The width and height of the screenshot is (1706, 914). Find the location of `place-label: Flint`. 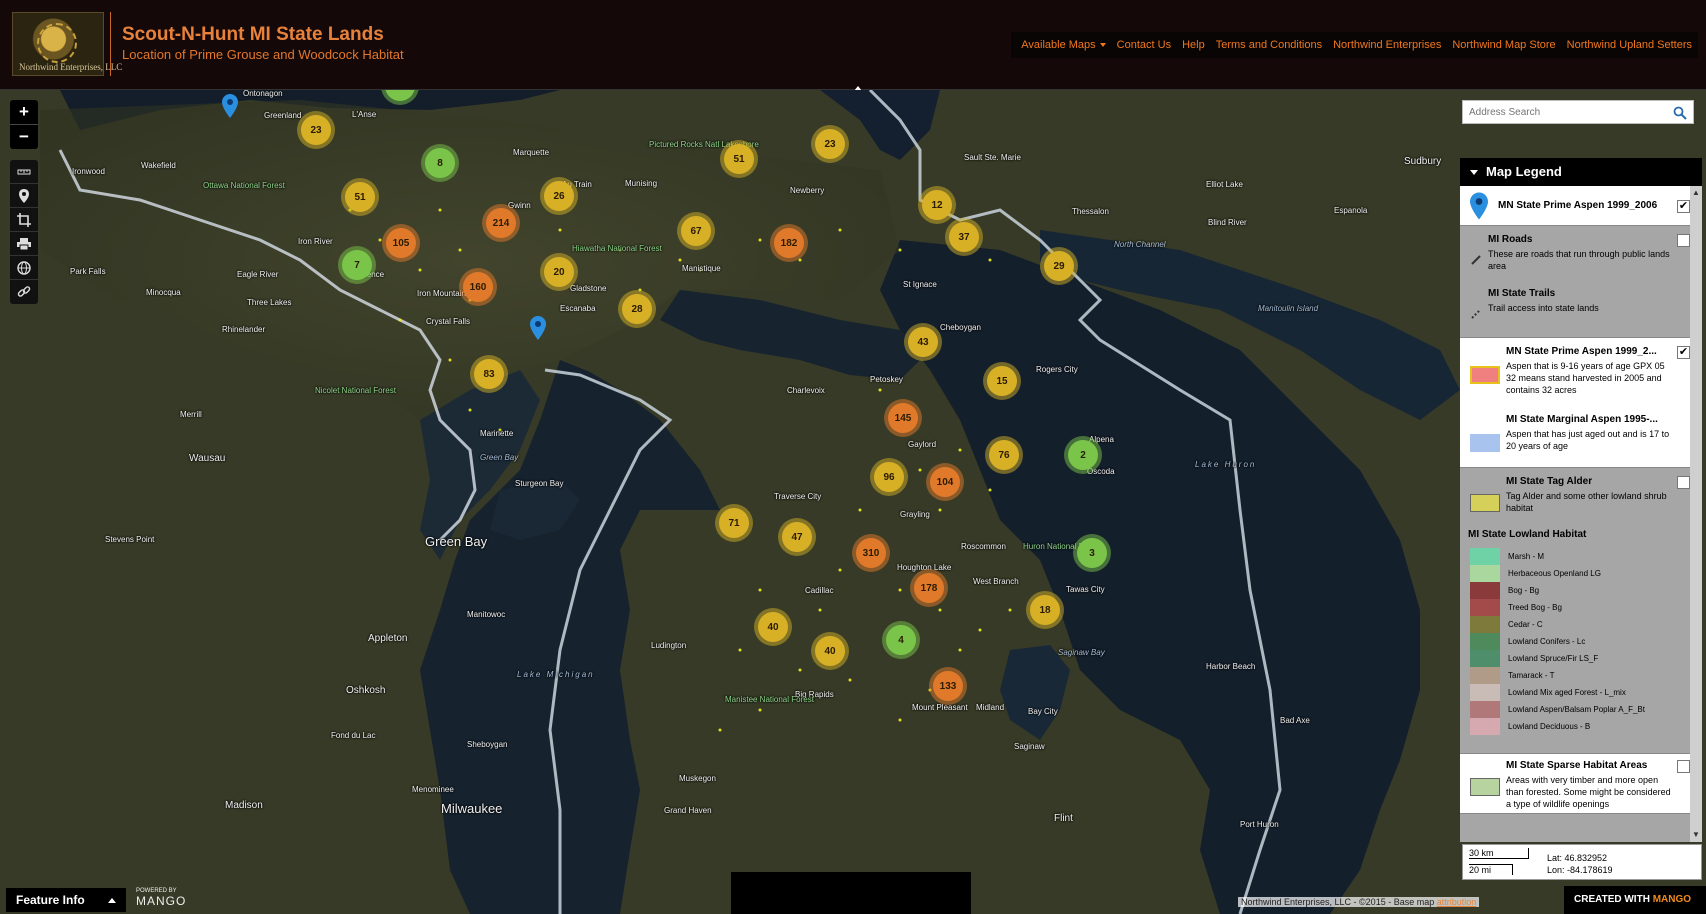

place-label: Flint is located at coordinates (1063, 818).